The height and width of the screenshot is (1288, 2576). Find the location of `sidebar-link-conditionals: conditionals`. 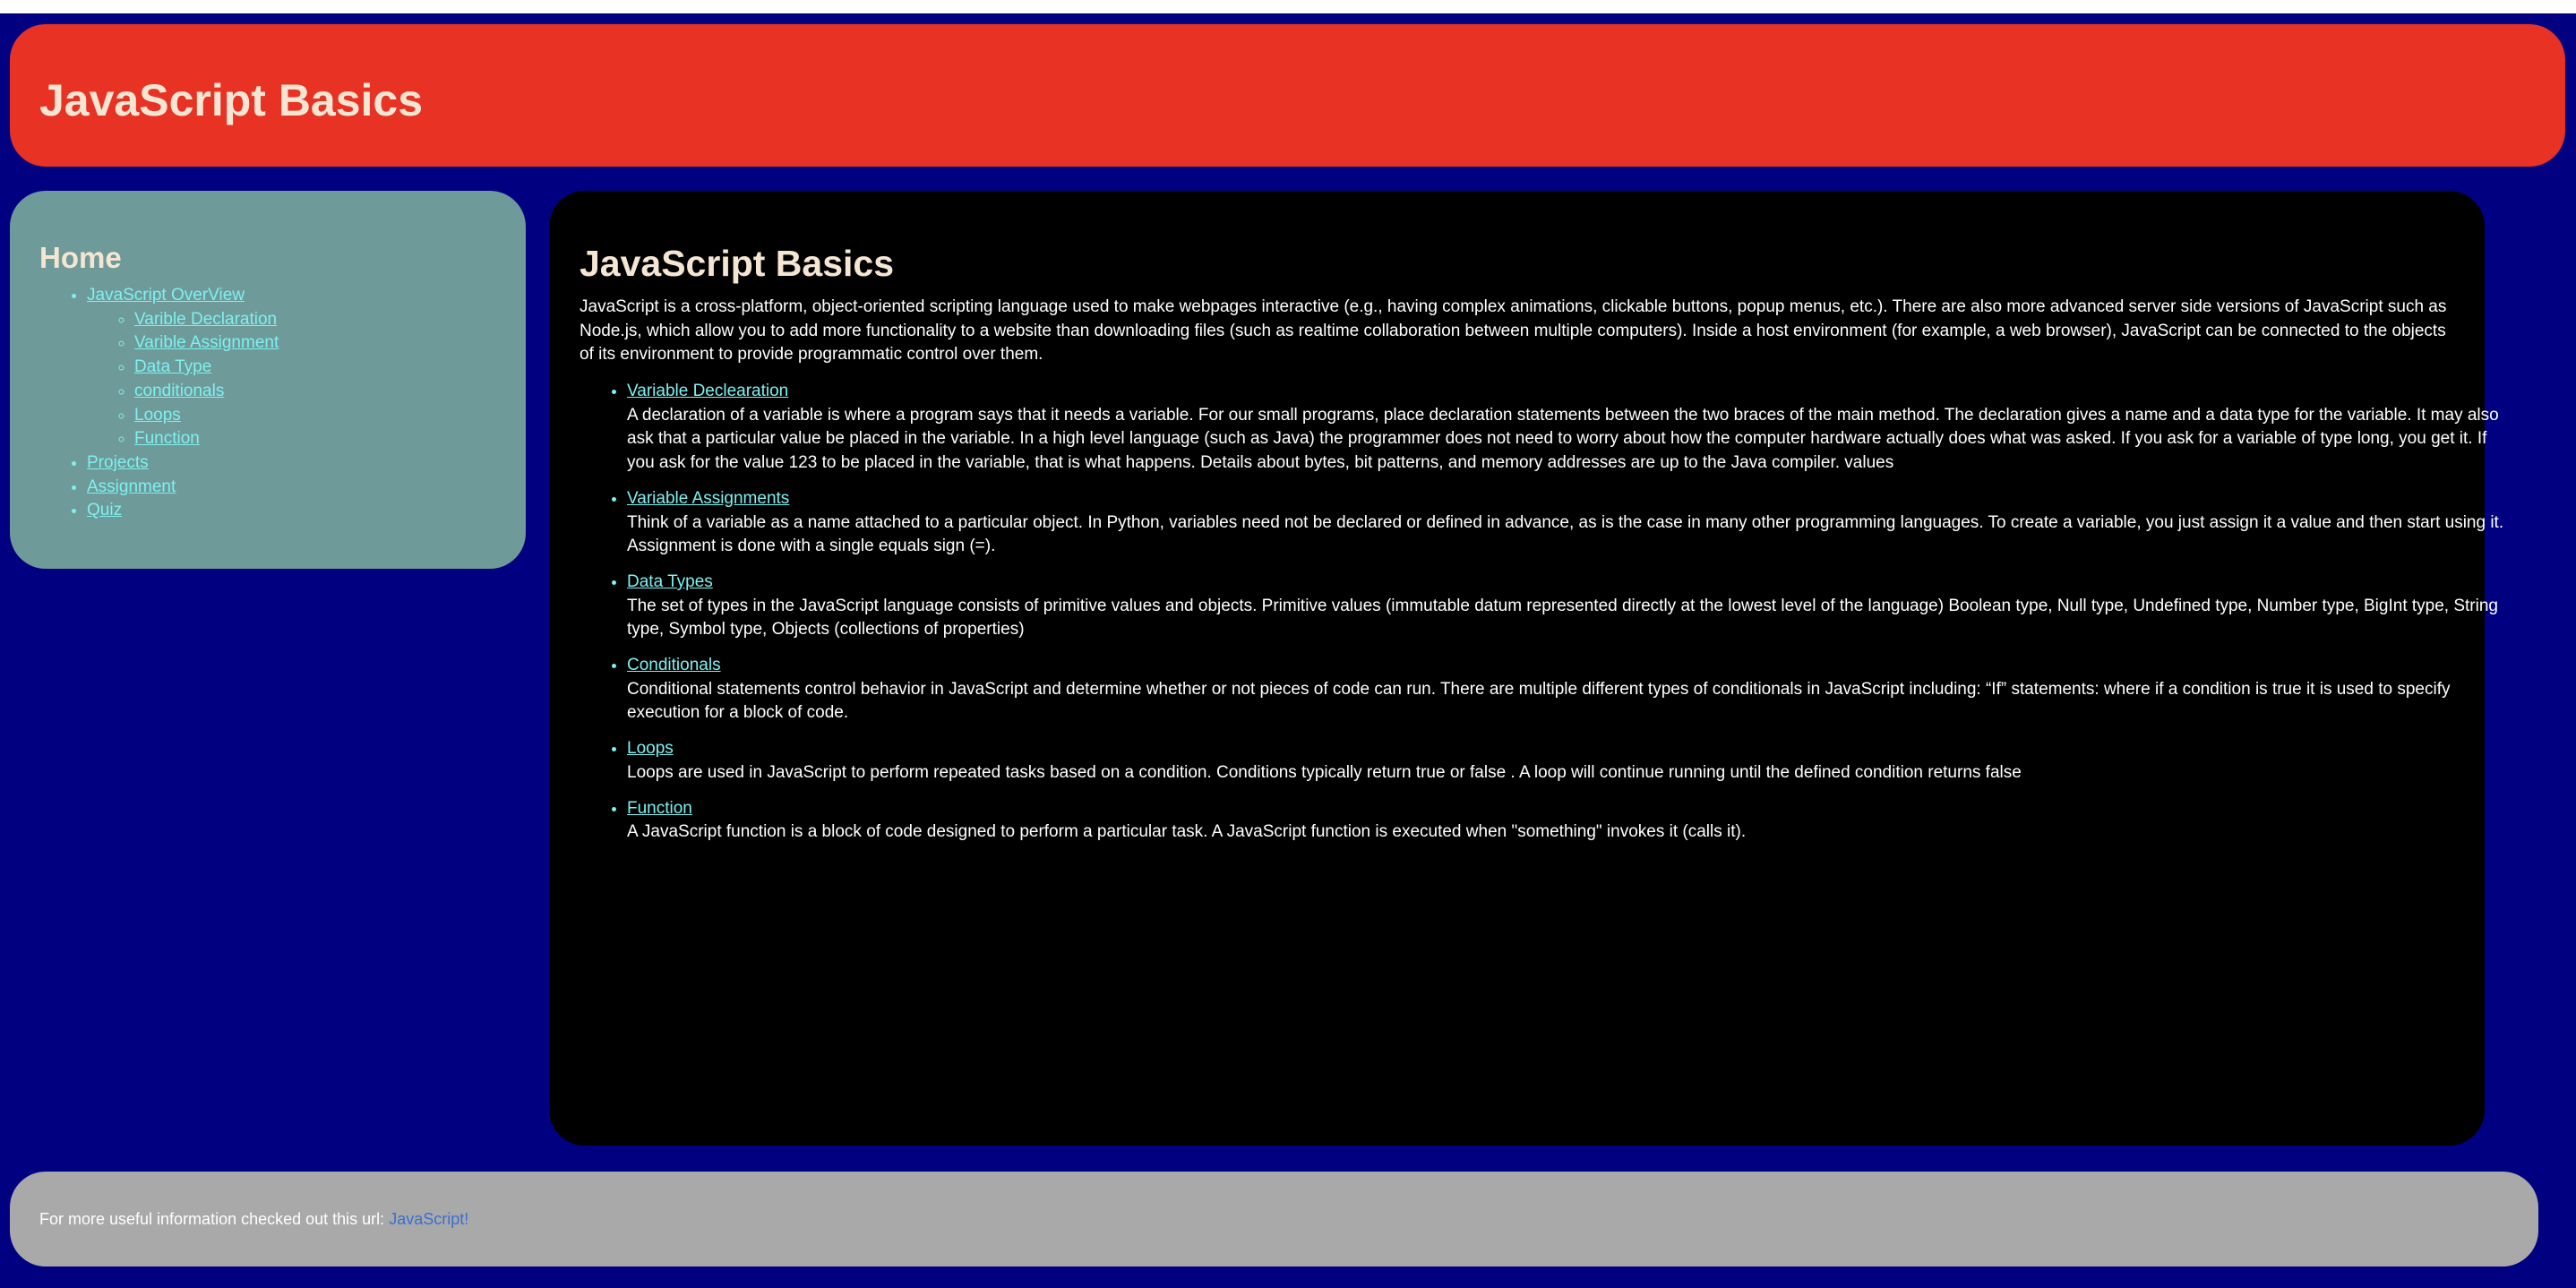

sidebar-link-conditionals: conditionals is located at coordinates (179, 391).